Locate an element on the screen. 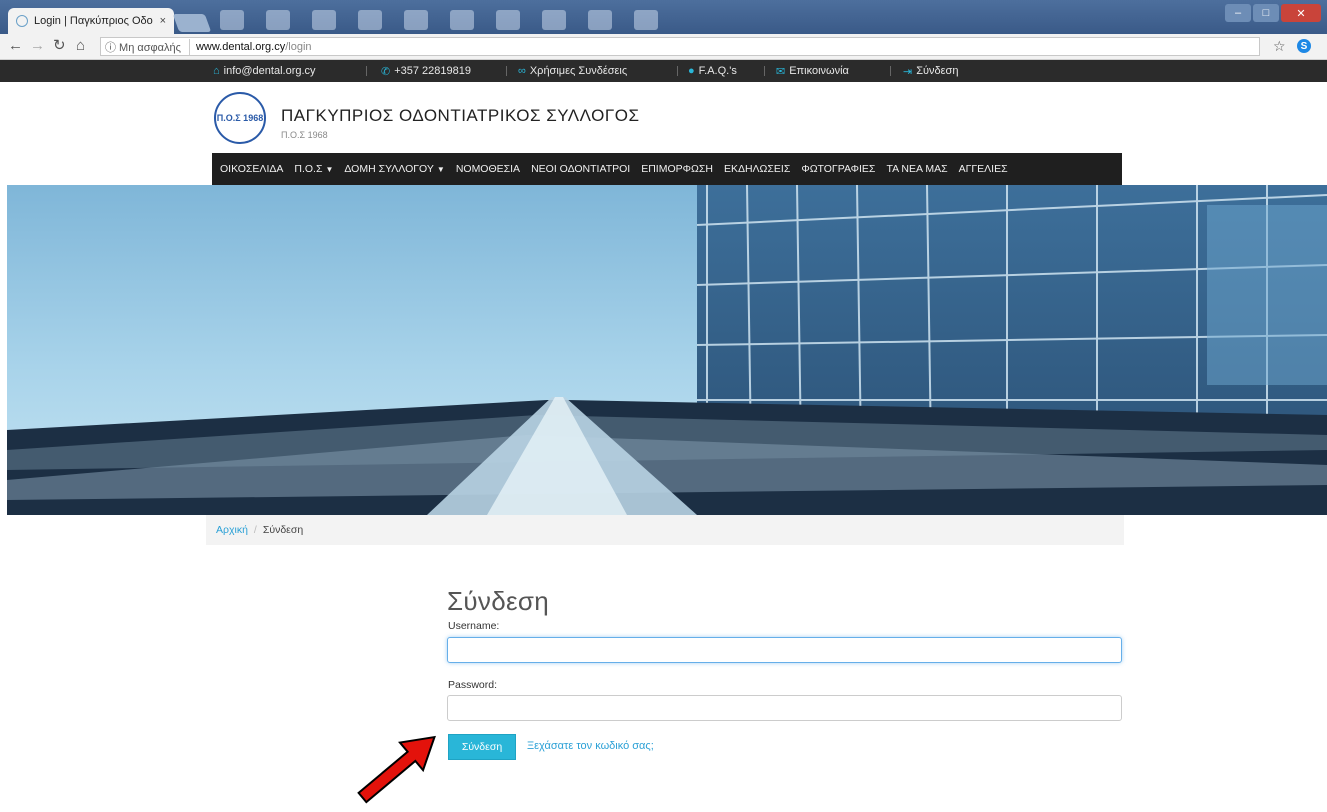 This screenshot has height=812, width=1327. breadcrumb-home-link: Αρχική is located at coordinates (232, 530).